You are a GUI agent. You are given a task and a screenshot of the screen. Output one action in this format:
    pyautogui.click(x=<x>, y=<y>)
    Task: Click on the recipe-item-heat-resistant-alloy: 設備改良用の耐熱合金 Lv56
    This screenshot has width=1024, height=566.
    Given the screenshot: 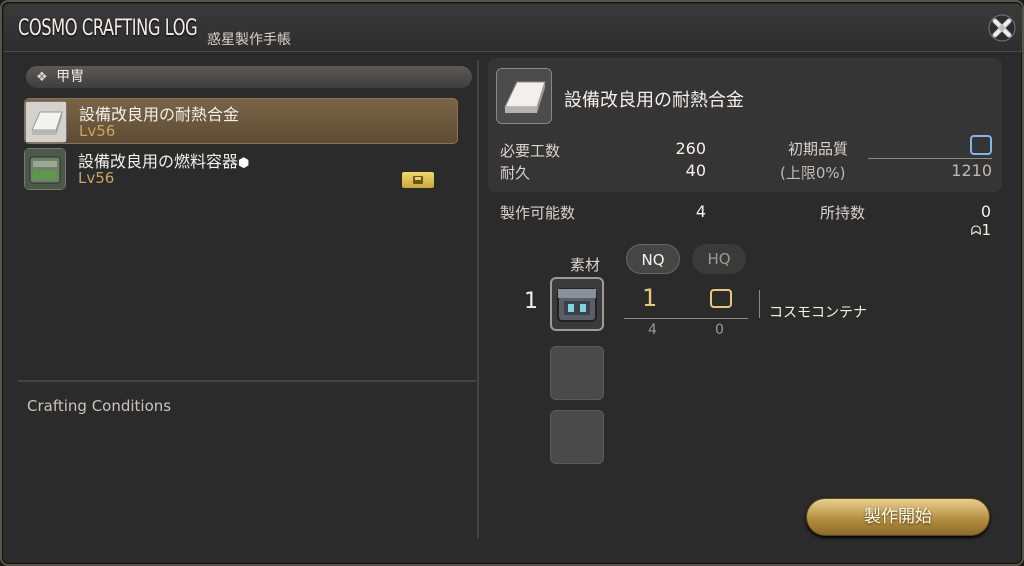 What is the action you would take?
    pyautogui.click(x=241, y=121)
    